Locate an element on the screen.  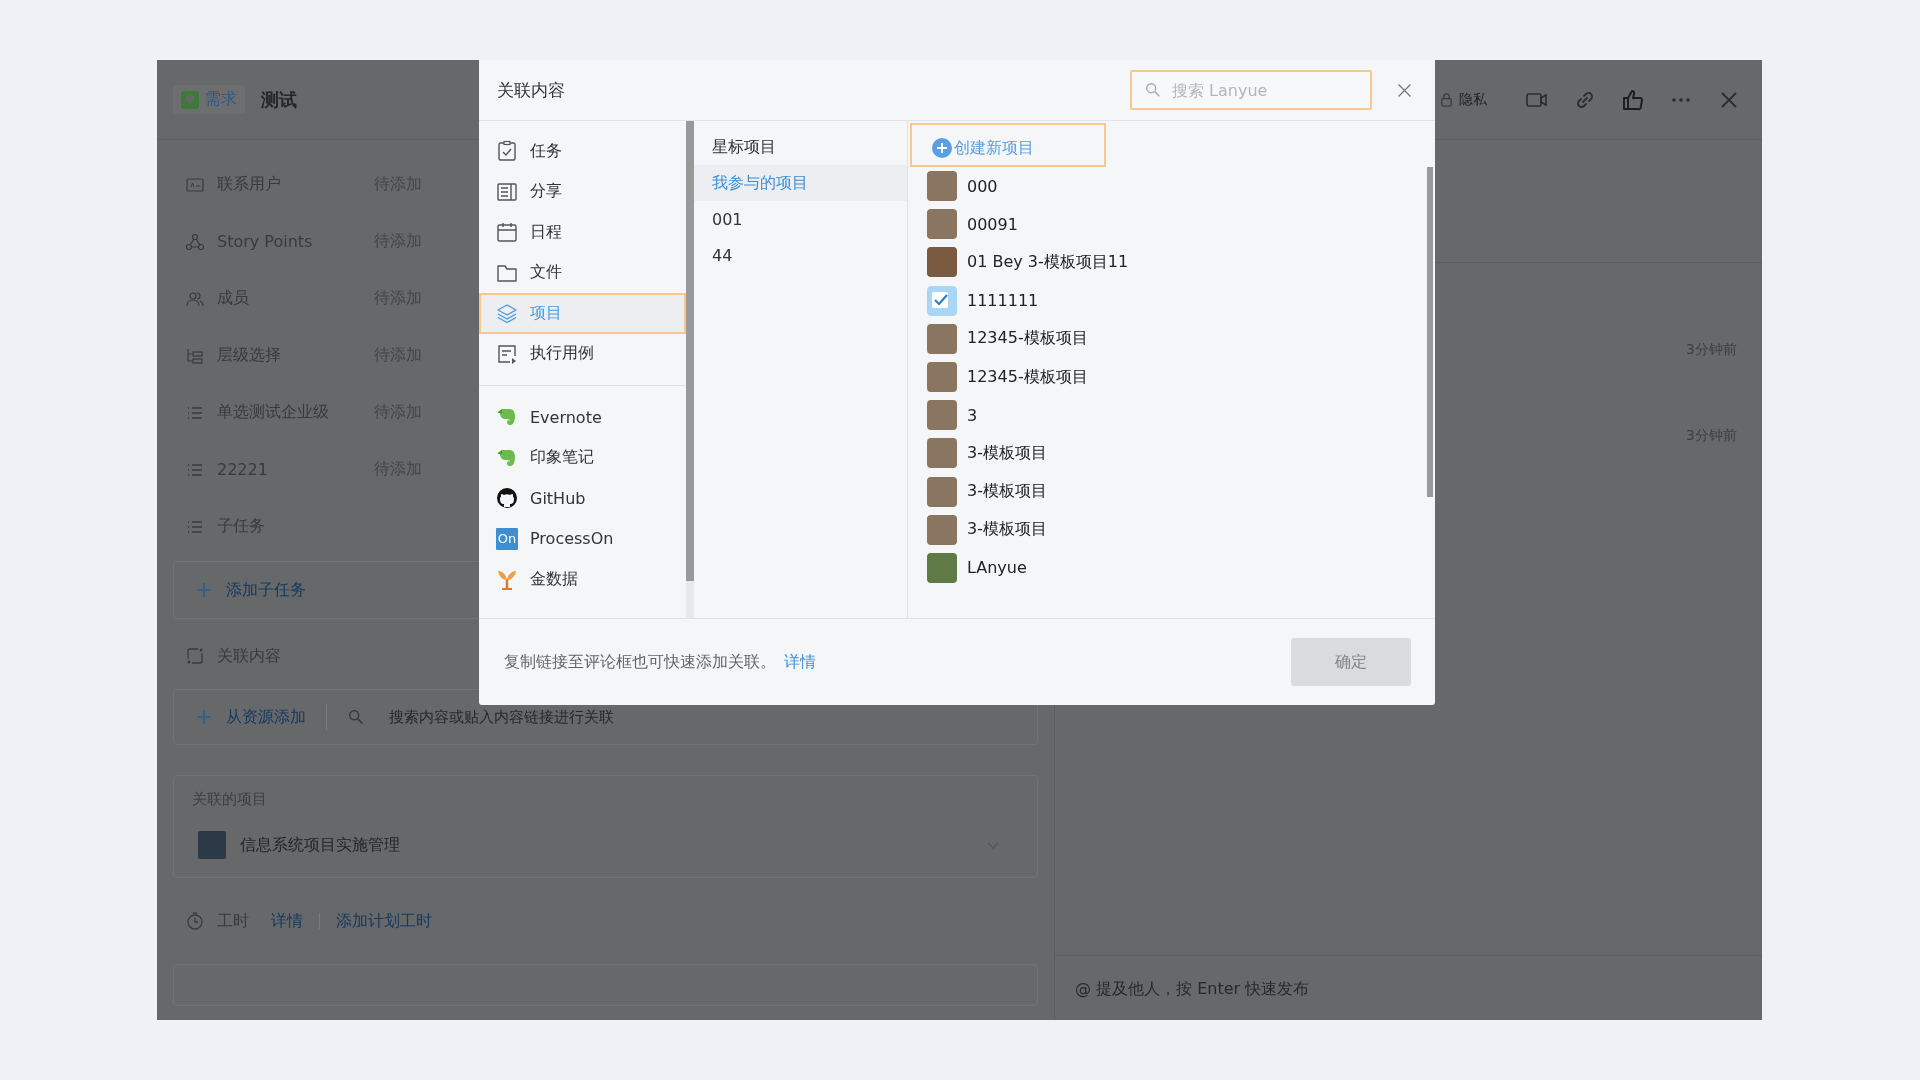
bulb-icon is located at coordinates (190, 99).